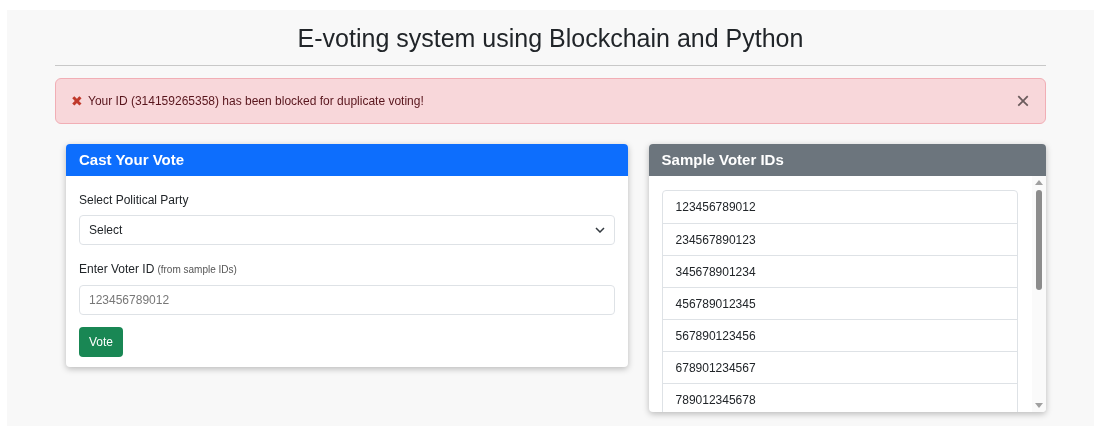 This screenshot has width=1094, height=426. Describe the element at coordinates (347, 230) in the screenshot. I see `party-select: Select` at that location.